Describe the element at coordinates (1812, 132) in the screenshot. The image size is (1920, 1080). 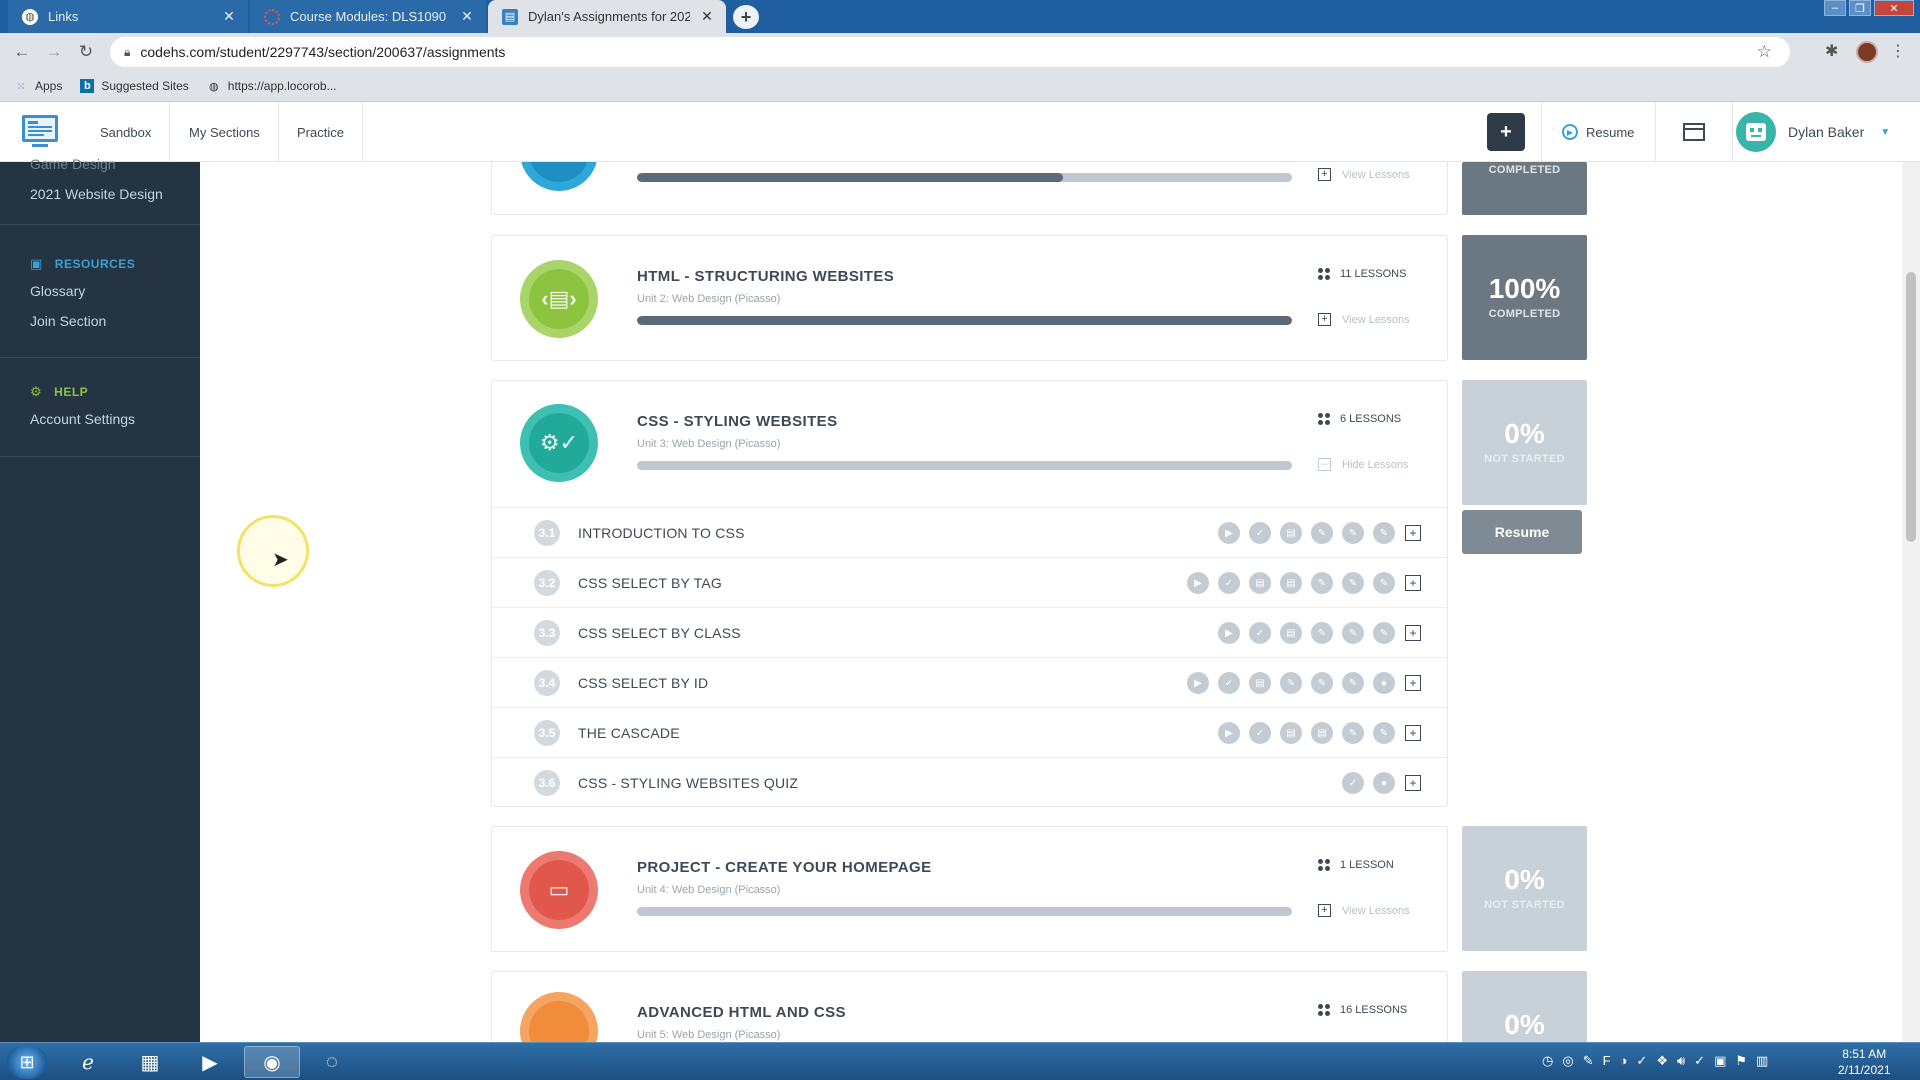
I see `user-menu: Dylan Baker ▼` at that location.